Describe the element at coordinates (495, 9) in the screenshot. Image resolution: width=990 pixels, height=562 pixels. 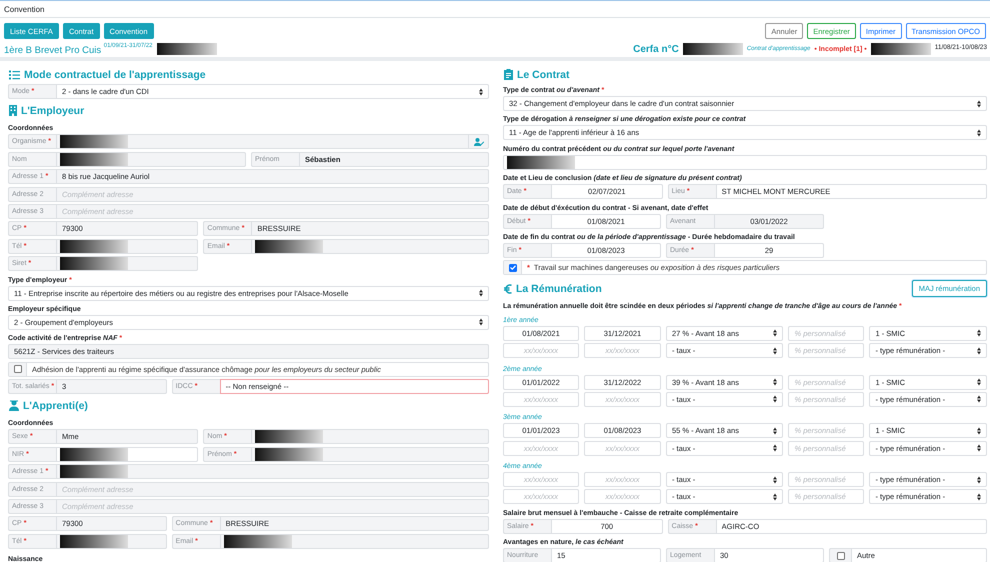
I see `page-title: Convention` at that location.